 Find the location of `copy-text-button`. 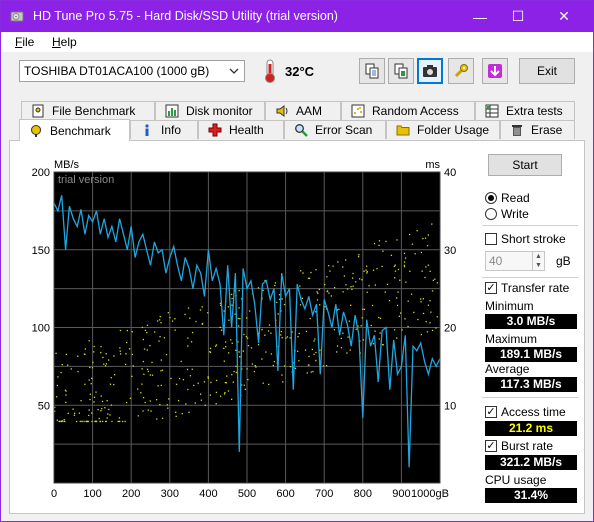

copy-text-button is located at coordinates (372, 71).